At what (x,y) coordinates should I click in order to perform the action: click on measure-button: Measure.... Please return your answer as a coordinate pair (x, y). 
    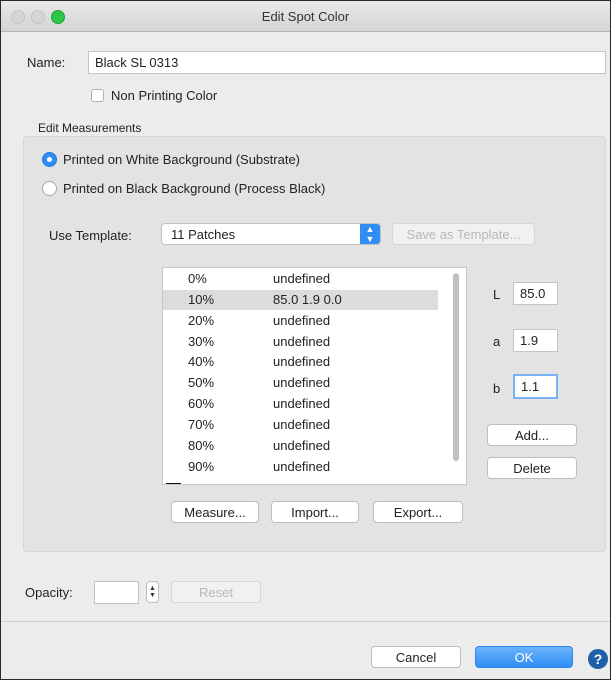
    Looking at the image, I should click on (215, 512).